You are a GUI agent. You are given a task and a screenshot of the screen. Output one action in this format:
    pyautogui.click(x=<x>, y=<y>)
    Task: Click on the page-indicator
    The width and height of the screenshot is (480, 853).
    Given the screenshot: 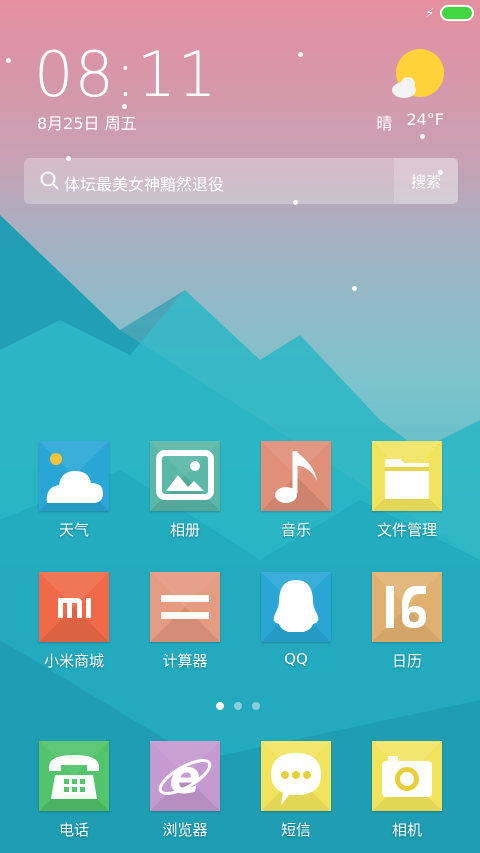 What is the action you would take?
    pyautogui.click(x=238, y=706)
    